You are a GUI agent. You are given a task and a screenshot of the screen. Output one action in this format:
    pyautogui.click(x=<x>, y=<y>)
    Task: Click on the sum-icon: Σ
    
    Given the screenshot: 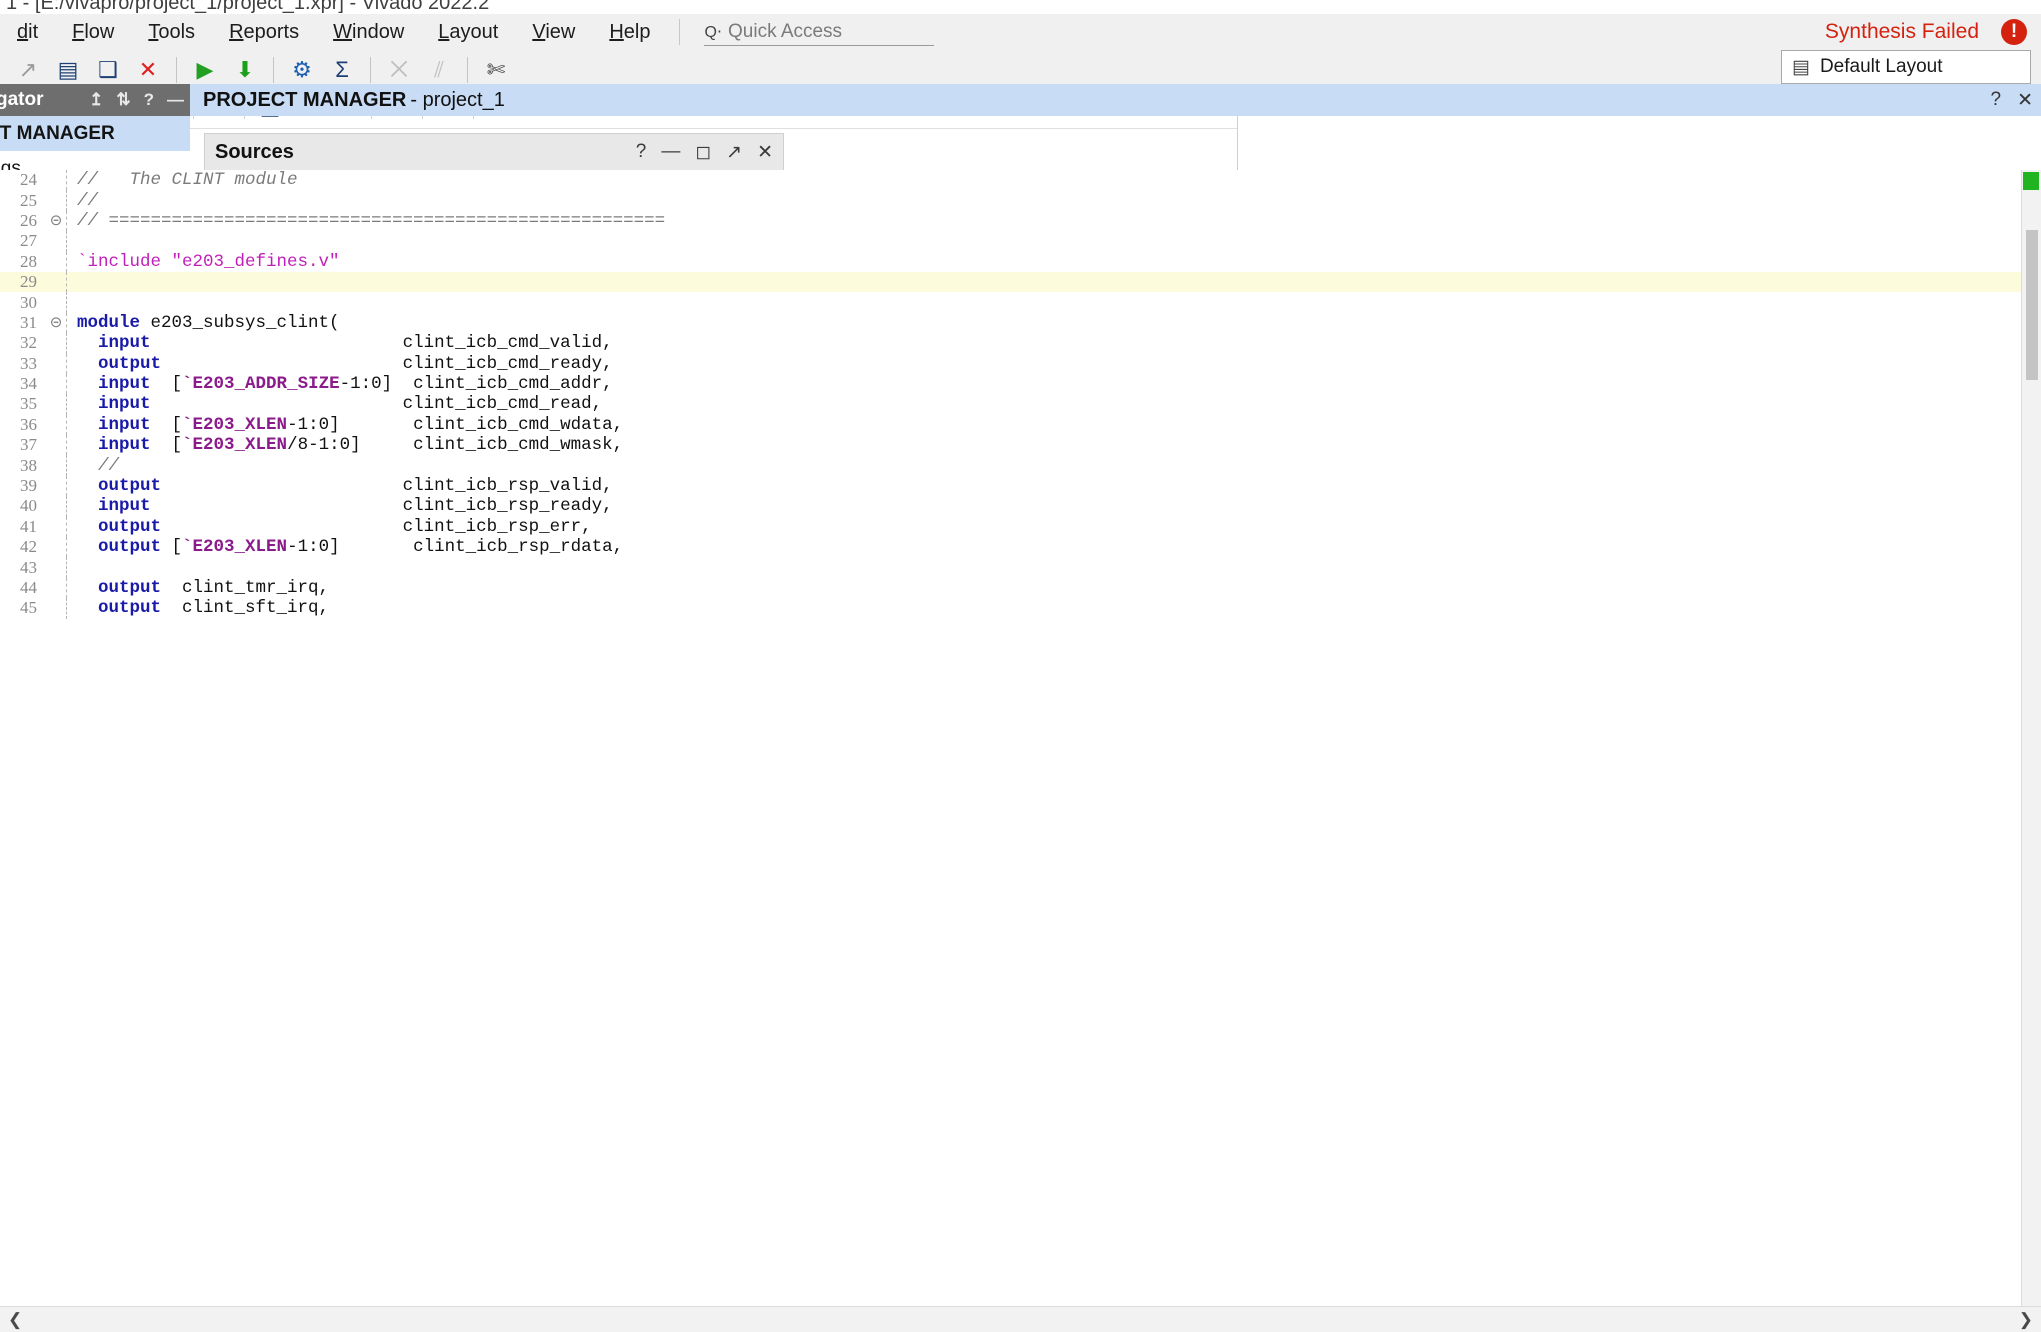 What is the action you would take?
    pyautogui.click(x=342, y=70)
    